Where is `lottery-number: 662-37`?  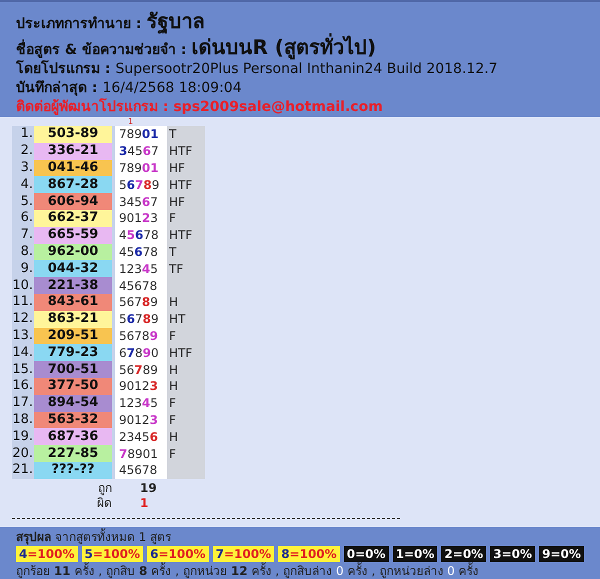
lottery-number: 662-37 is located at coordinates (73, 218).